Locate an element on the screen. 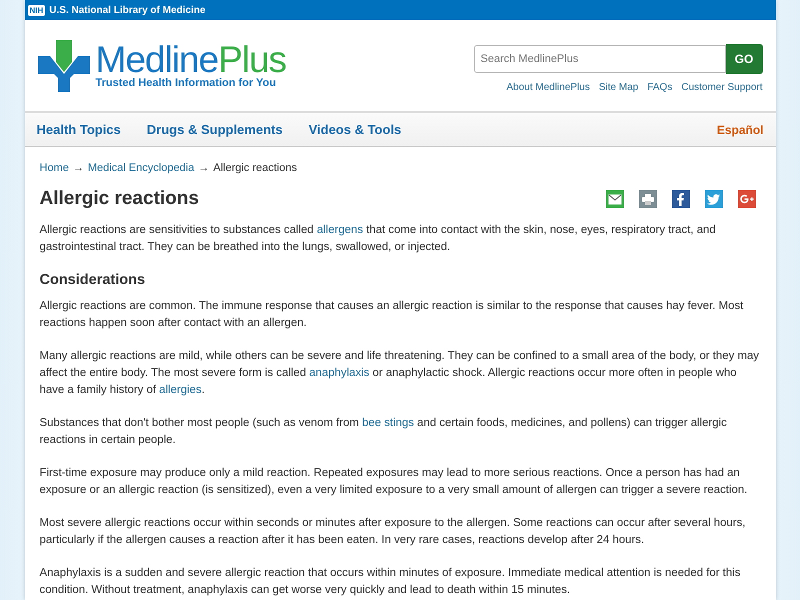 The height and width of the screenshot is (600, 800). page-title: Allergic reactions is located at coordinates (119, 199).